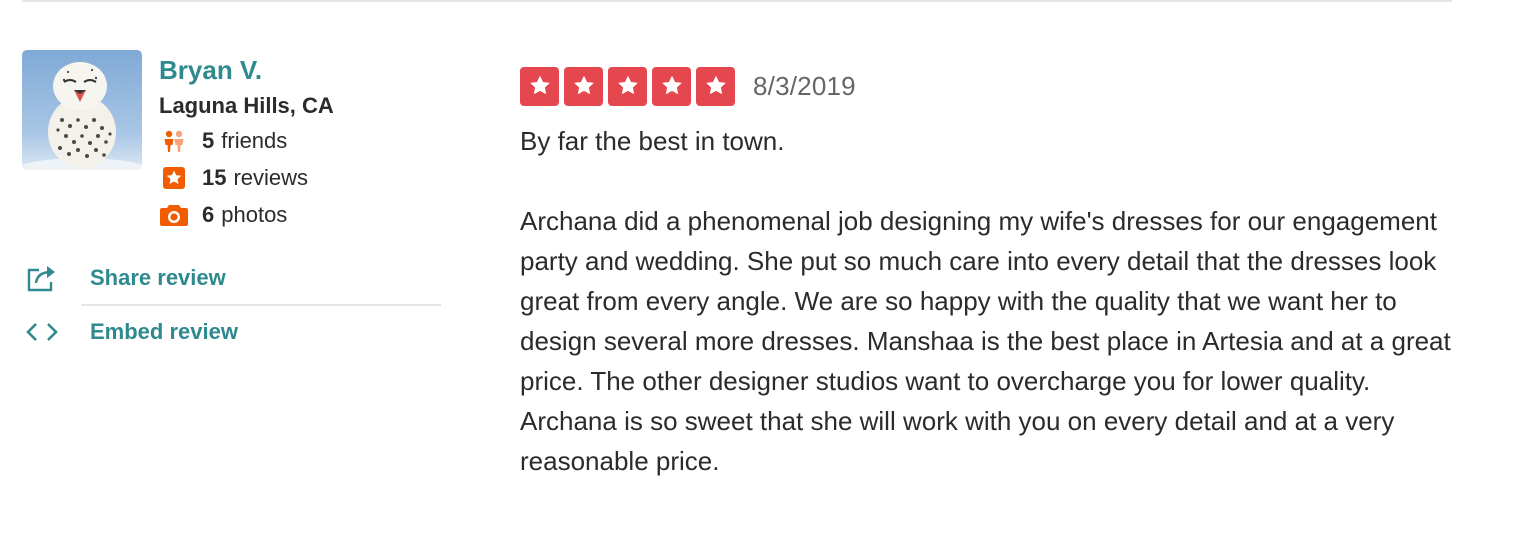  What do you see at coordinates (990, 86) in the screenshot?
I see `rating-row: 8/3/2019` at bounding box center [990, 86].